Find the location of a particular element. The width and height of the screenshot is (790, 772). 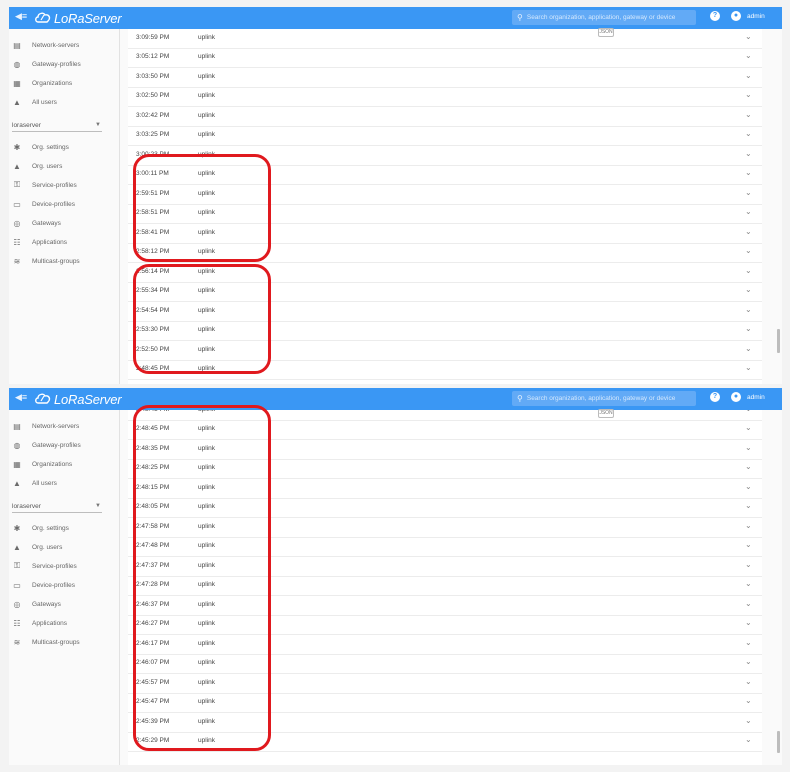

logo: LoRaServer is located at coordinates (78, 18).